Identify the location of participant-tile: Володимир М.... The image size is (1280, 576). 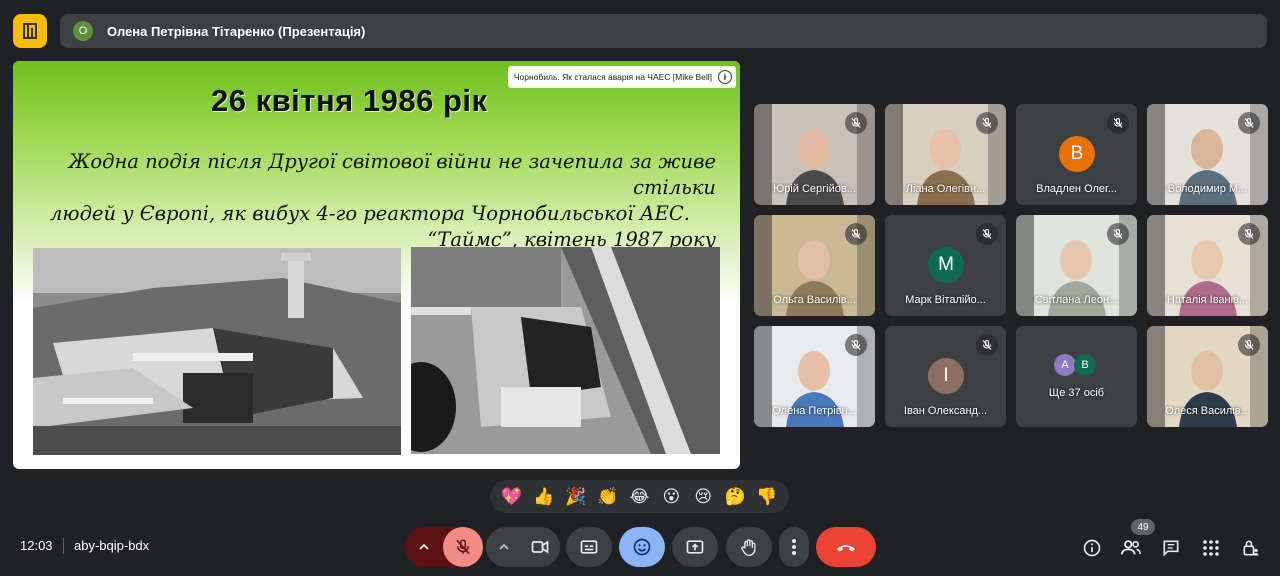
(1207, 154).